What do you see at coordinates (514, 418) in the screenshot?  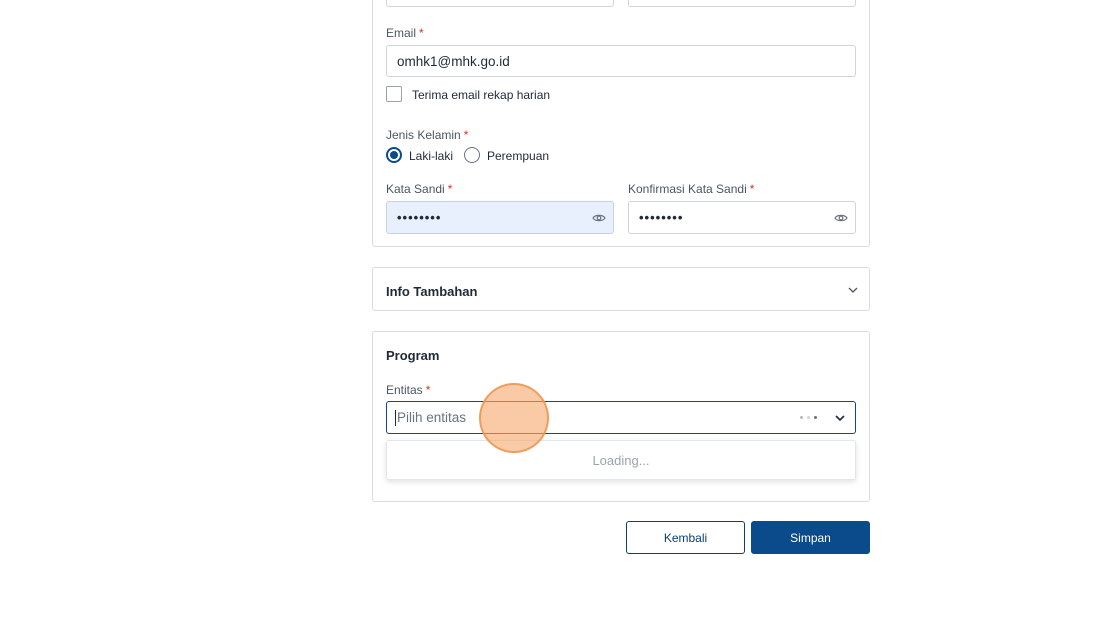 I see `cursor-highlight` at bounding box center [514, 418].